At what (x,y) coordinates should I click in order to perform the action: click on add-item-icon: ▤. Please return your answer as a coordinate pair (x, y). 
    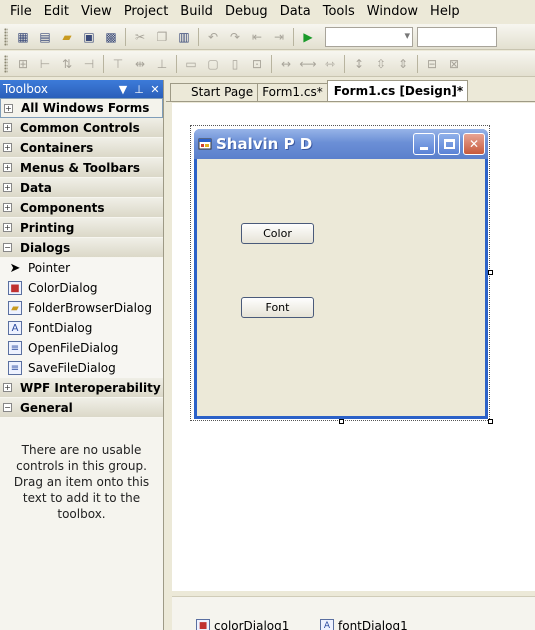
    Looking at the image, I should click on (45, 37).